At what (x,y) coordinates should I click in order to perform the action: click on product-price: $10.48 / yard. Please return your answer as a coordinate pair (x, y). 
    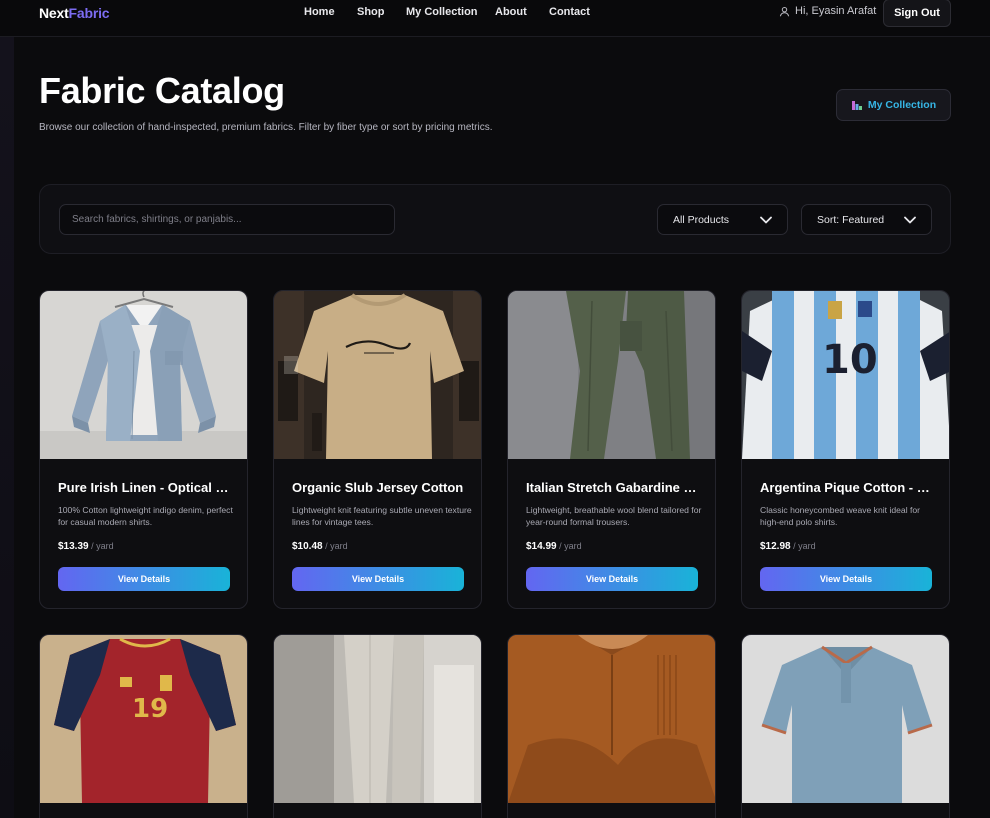
    Looking at the image, I should click on (320, 546).